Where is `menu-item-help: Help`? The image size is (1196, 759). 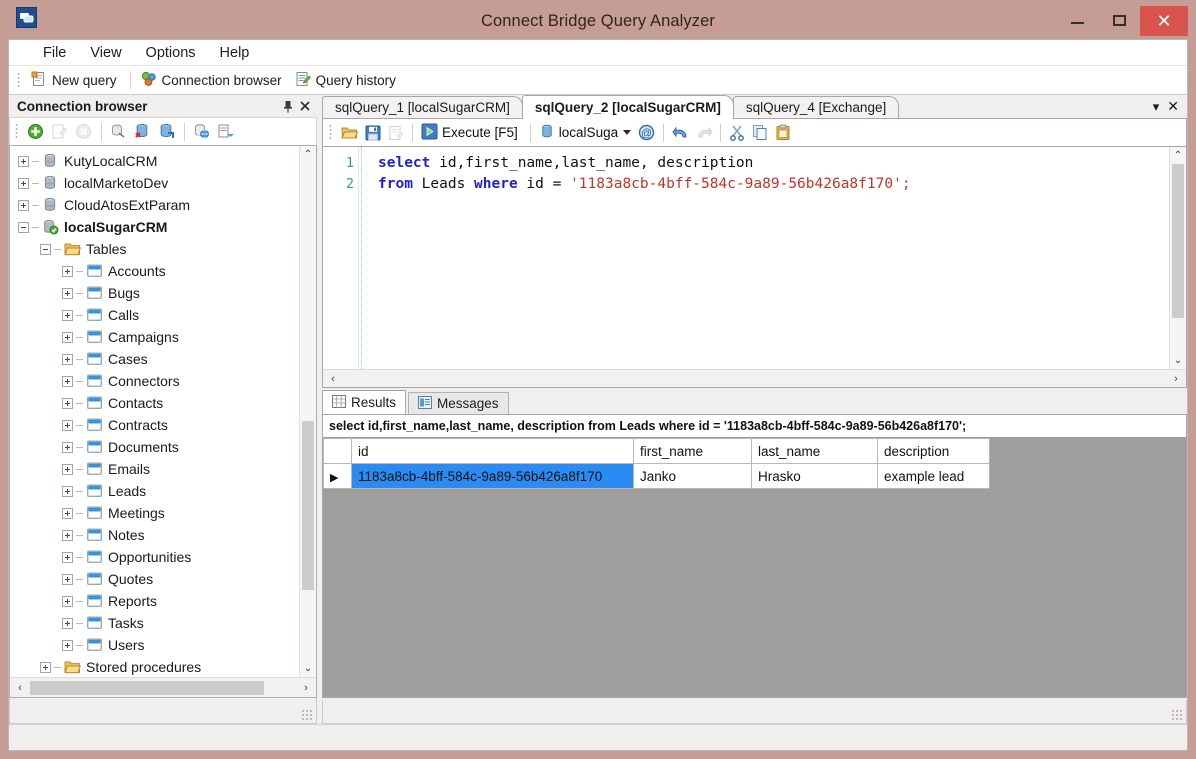 menu-item-help: Help is located at coordinates (235, 53).